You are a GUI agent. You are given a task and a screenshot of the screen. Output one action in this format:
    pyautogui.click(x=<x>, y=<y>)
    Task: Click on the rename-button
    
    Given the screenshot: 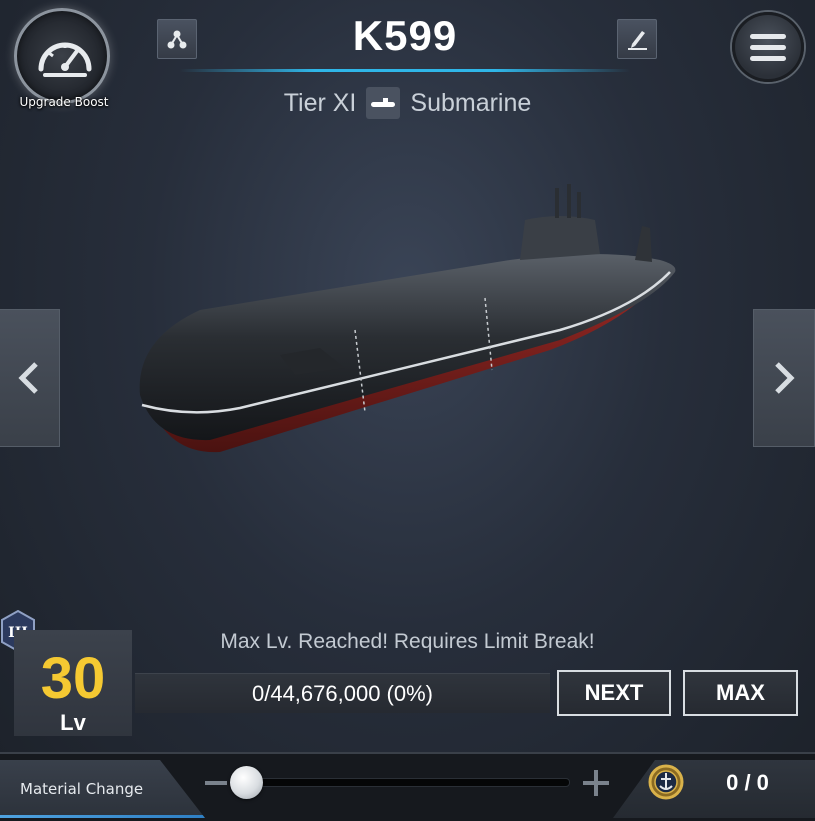 What is the action you would take?
    pyautogui.click(x=637, y=39)
    